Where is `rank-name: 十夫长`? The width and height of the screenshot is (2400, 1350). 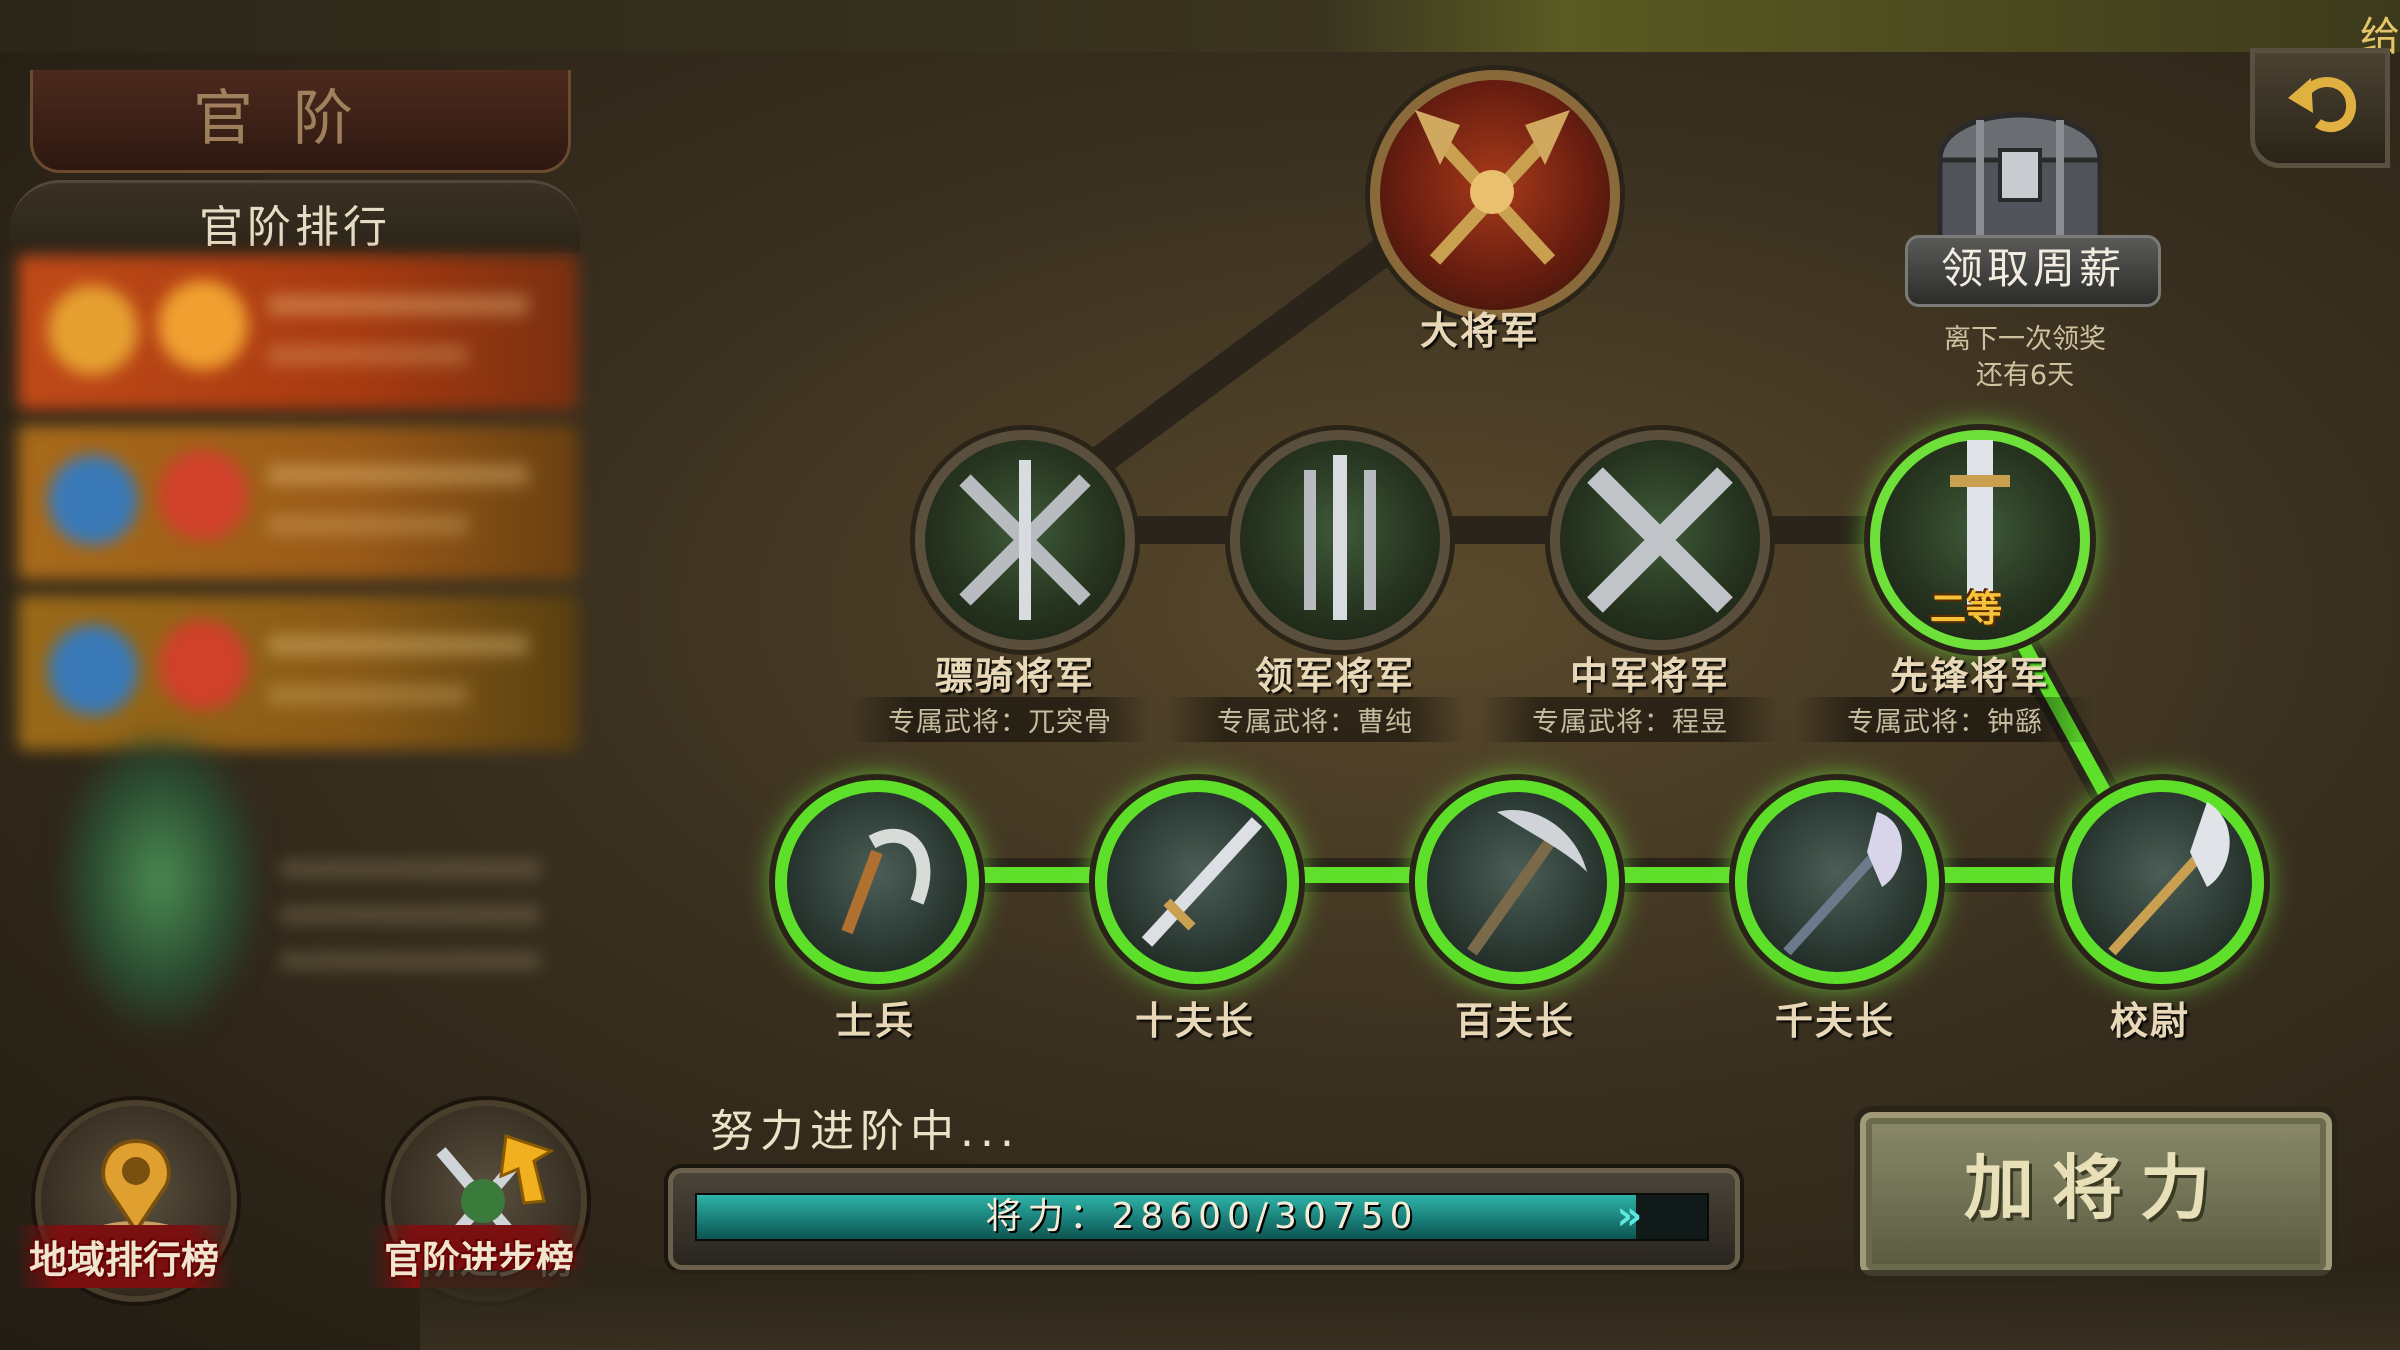 rank-name: 十夫长 is located at coordinates (1194, 1021).